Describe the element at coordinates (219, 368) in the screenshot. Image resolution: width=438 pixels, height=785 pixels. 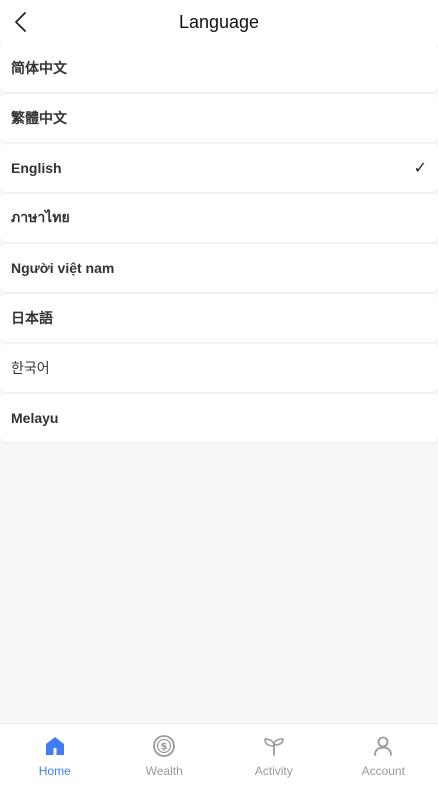
I see `language-option-korean: 한국어` at that location.